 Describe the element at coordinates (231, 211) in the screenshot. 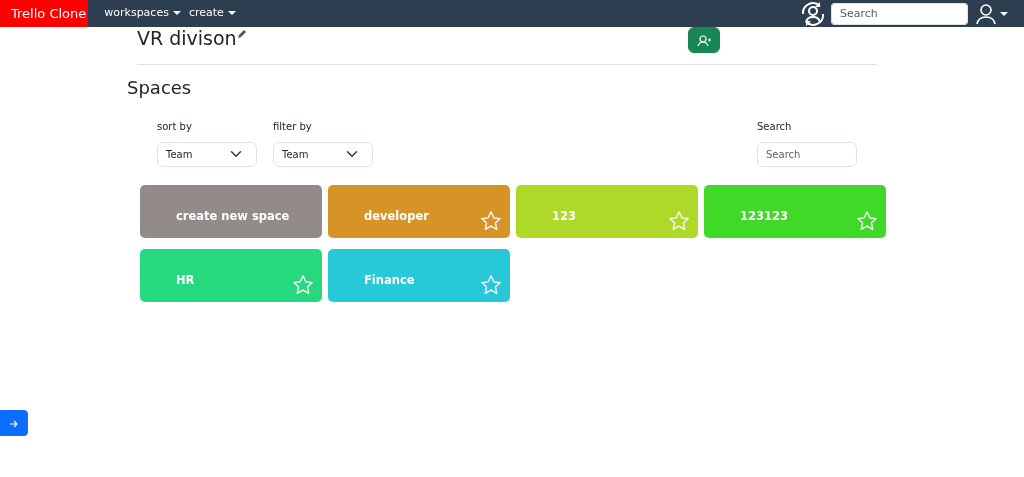

I see `create-space-button: create new space` at that location.